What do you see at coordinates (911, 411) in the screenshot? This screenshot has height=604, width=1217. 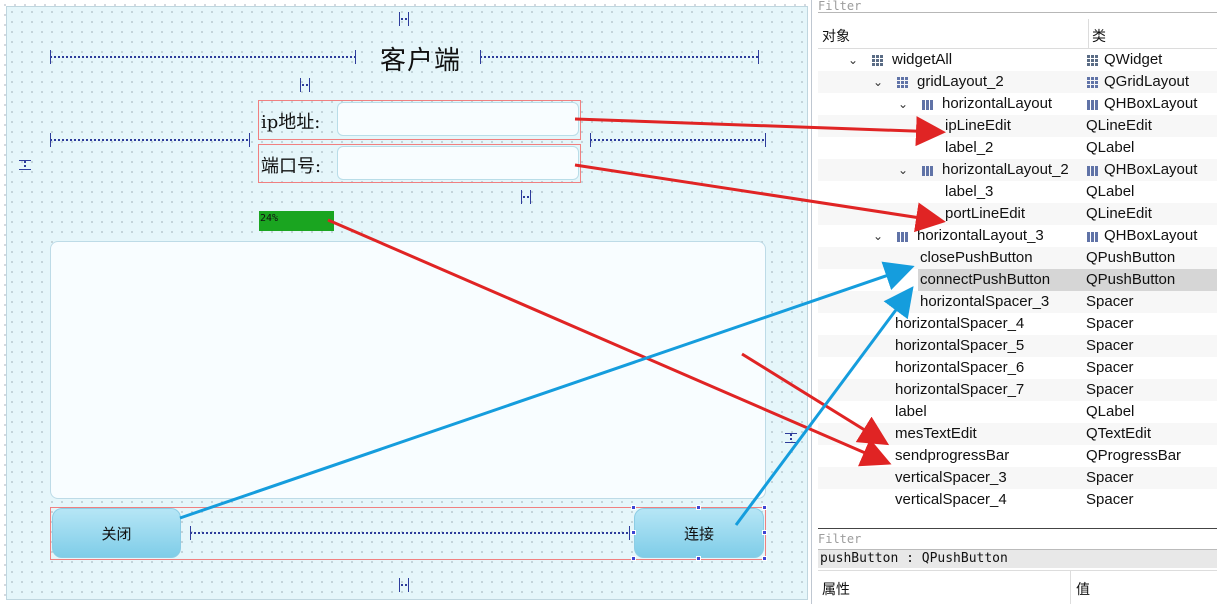 I see `object-name: label` at bounding box center [911, 411].